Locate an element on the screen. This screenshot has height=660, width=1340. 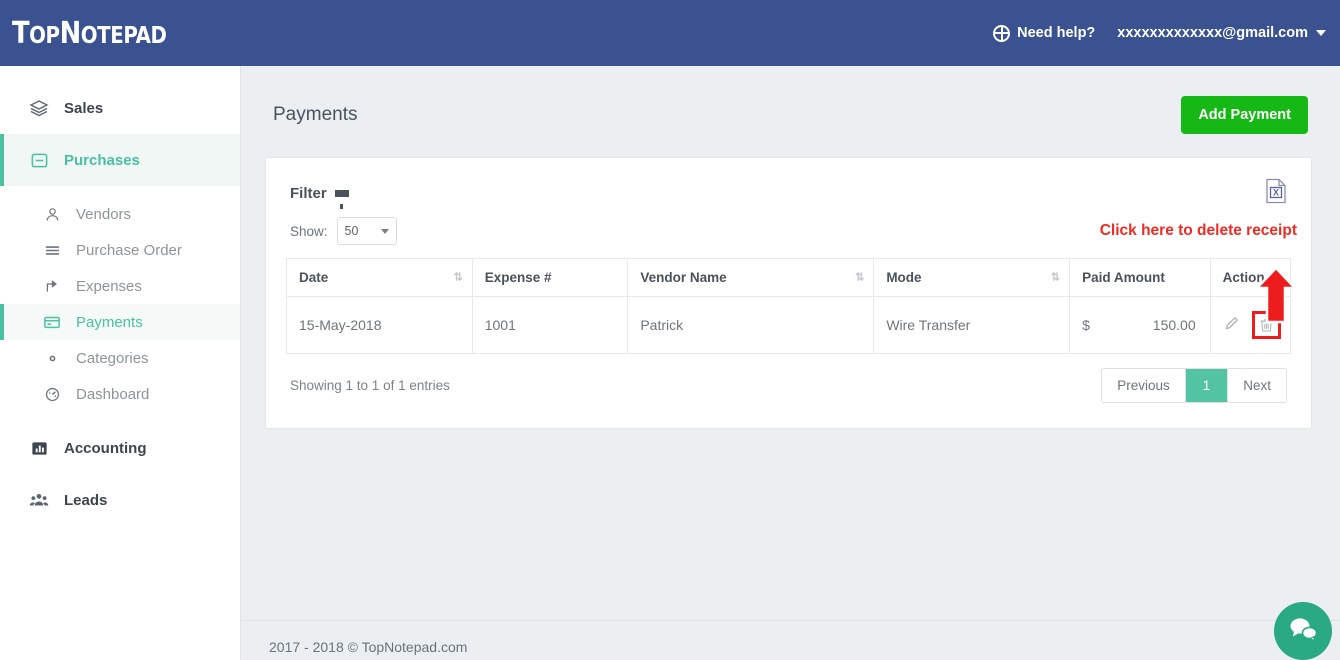
pagination-next: Next is located at coordinates (1257, 385).